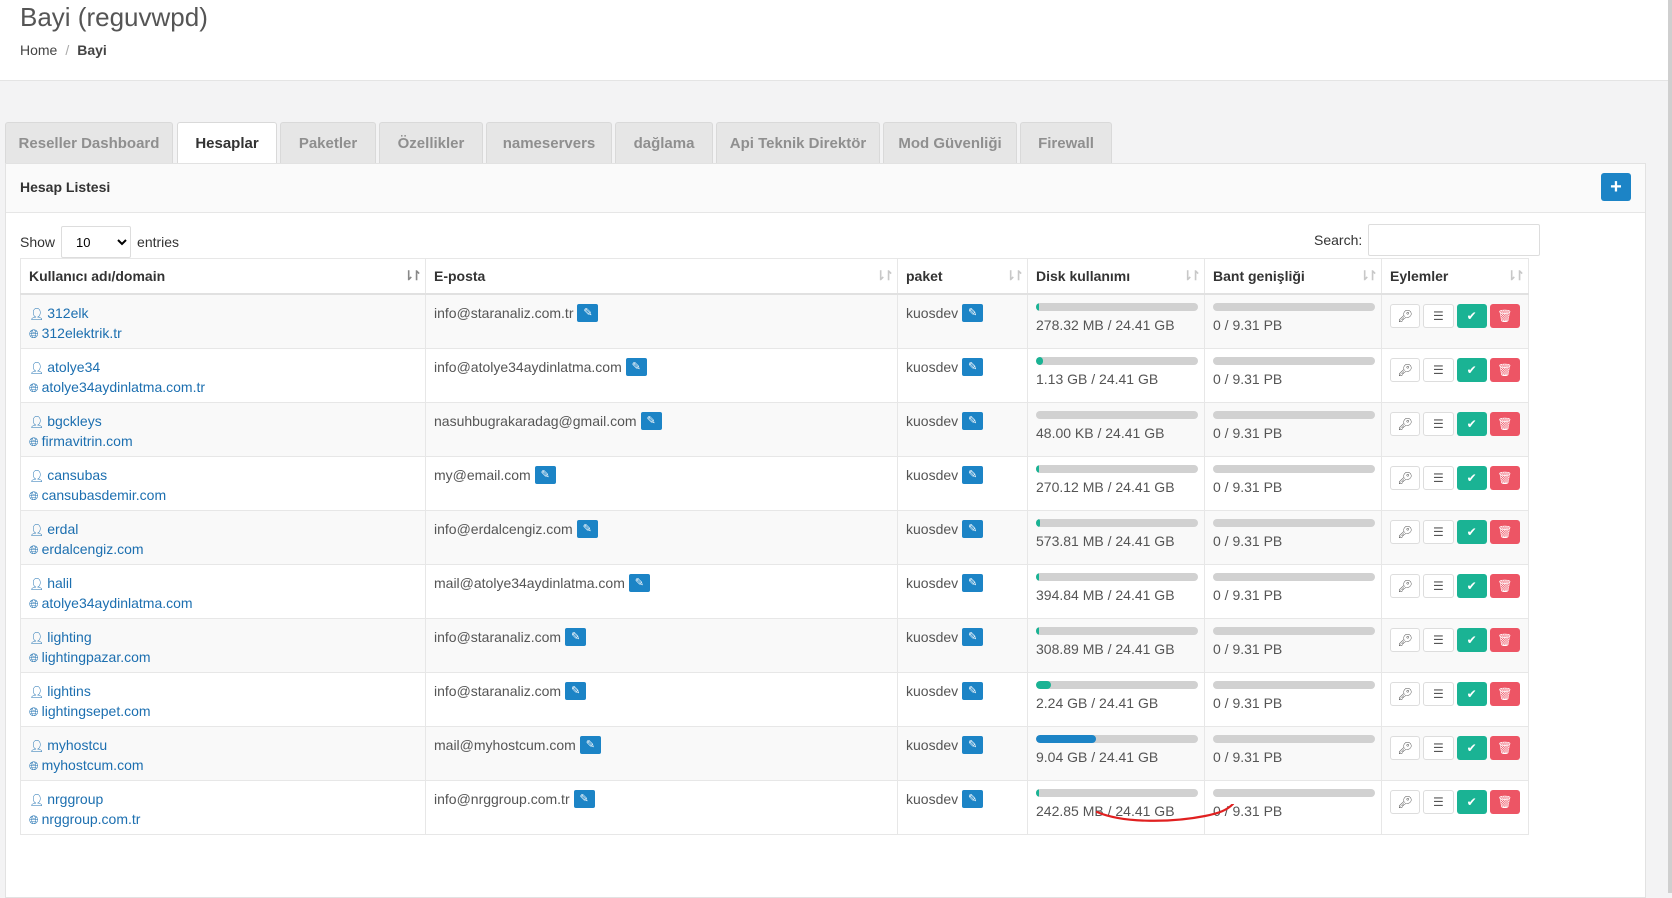 This screenshot has width=1672, height=898. I want to click on username-link: atolye34, so click(73, 367).